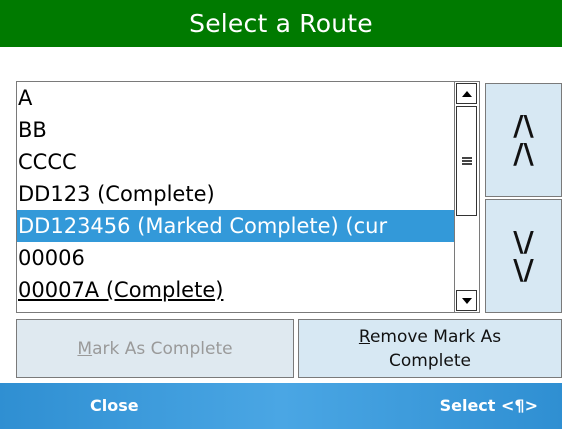  I want to click on list-item: 00007A (Complete), so click(235, 290).